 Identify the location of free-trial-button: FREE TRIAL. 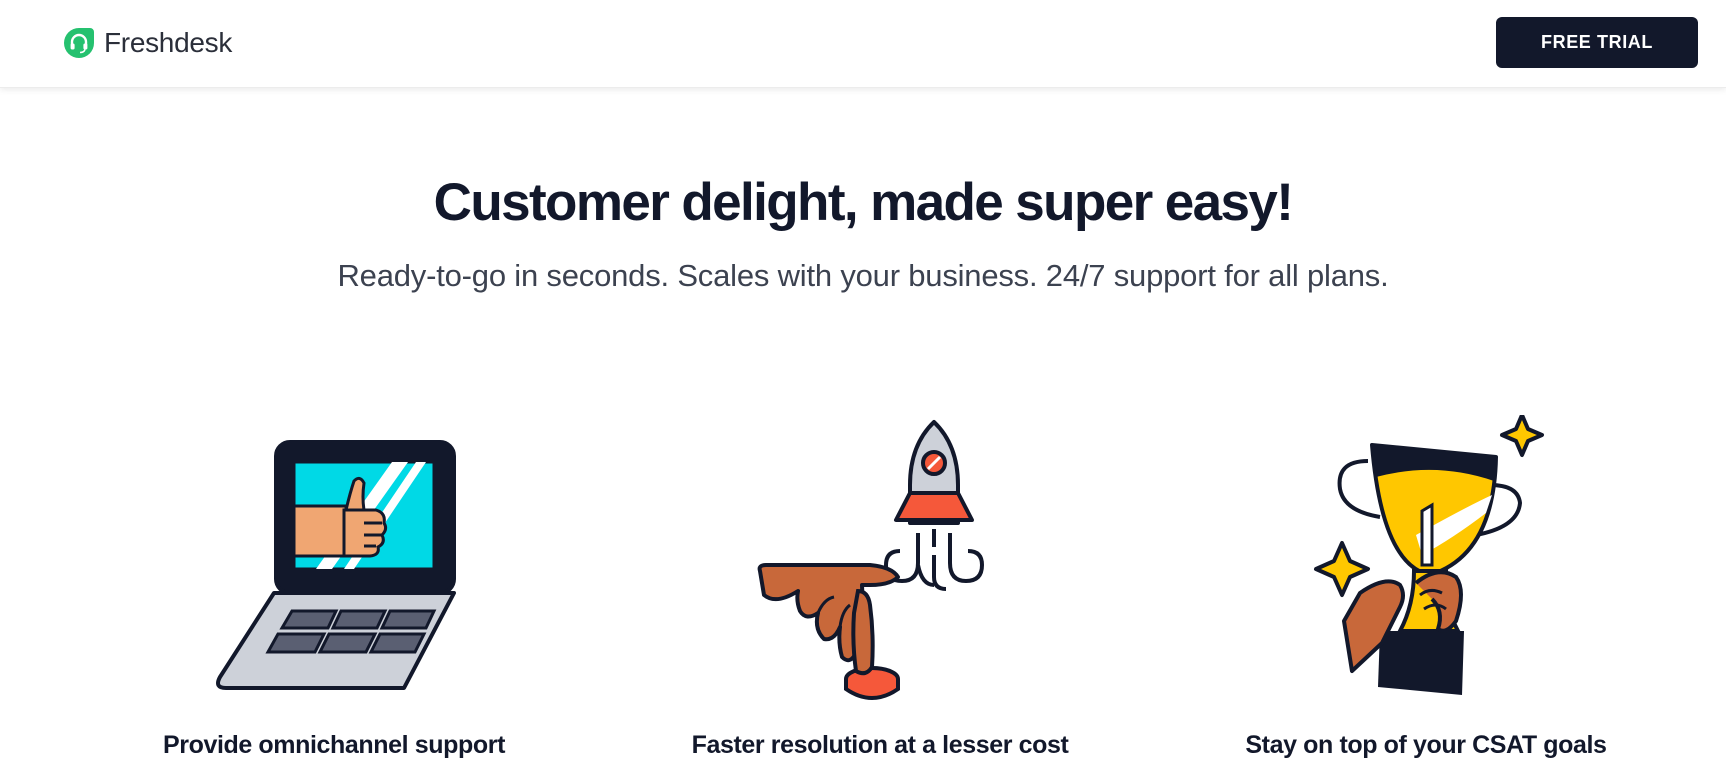
(1597, 42).